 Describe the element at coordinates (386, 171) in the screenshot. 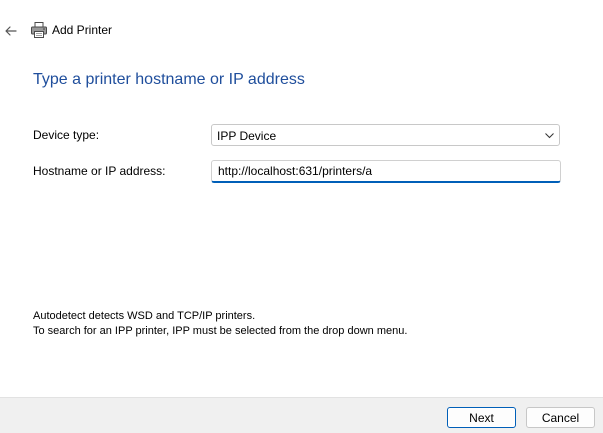

I see `hostname-input` at that location.